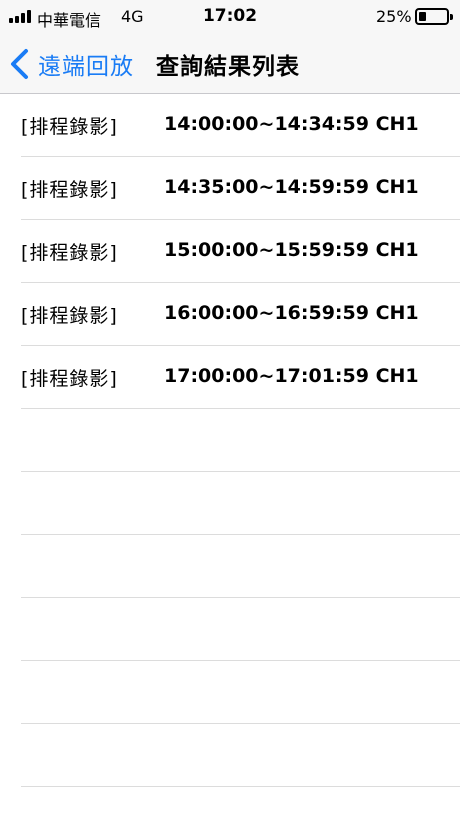  What do you see at coordinates (394, 16) in the screenshot?
I see `battery-percent: 25%` at bounding box center [394, 16].